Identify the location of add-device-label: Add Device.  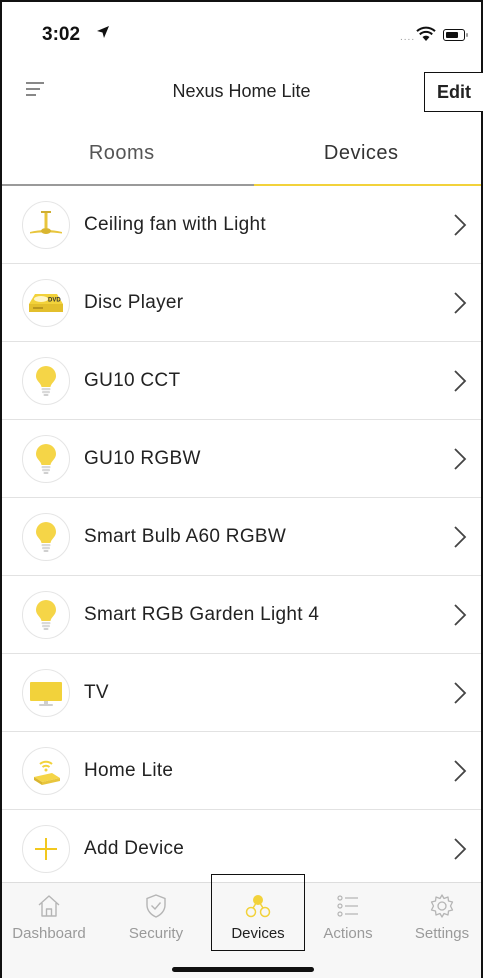
(134, 848).